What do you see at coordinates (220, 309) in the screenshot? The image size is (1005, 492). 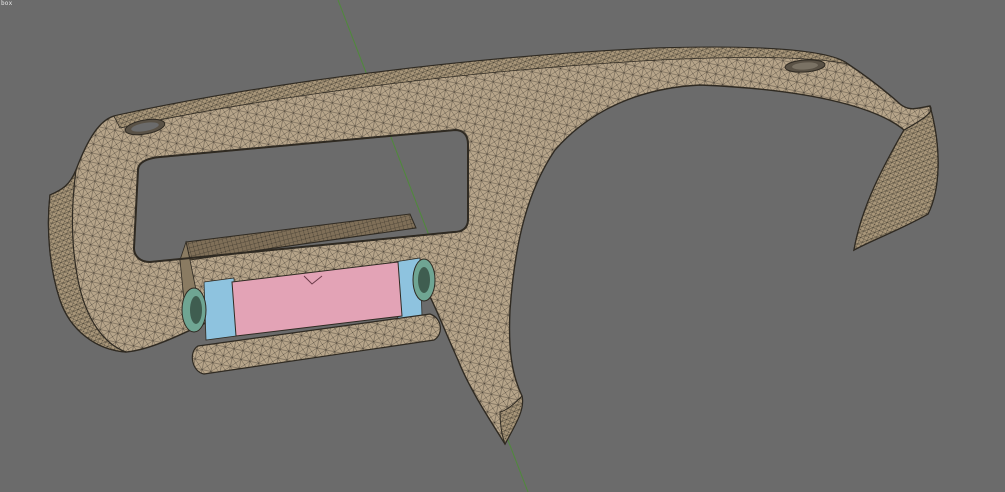 I see `glovebox-left-bracket` at bounding box center [220, 309].